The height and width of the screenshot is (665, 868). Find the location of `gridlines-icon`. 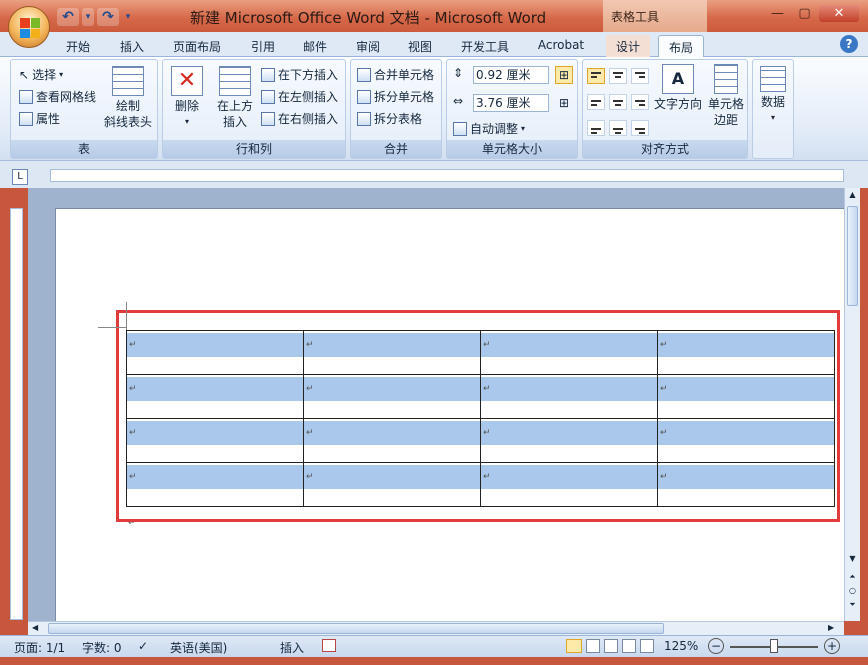

gridlines-icon is located at coordinates (26, 96).